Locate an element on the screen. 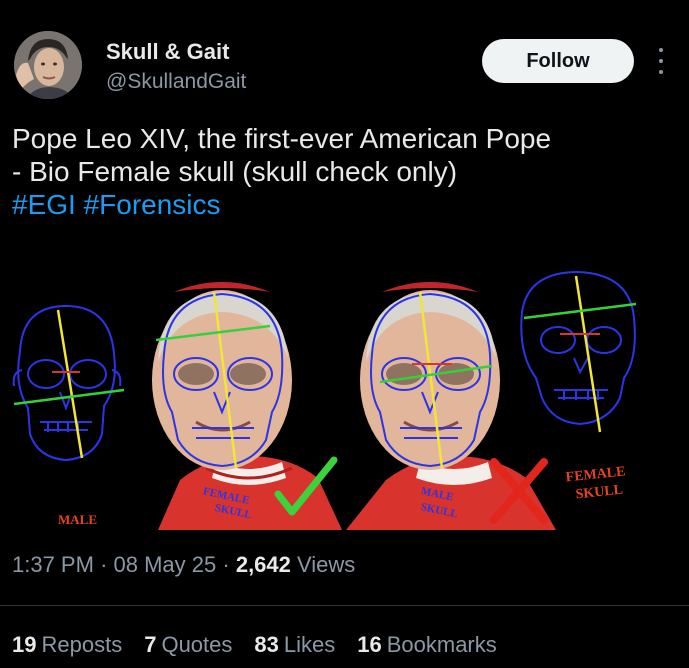 The height and width of the screenshot is (668, 689). divider is located at coordinates (344, 605).